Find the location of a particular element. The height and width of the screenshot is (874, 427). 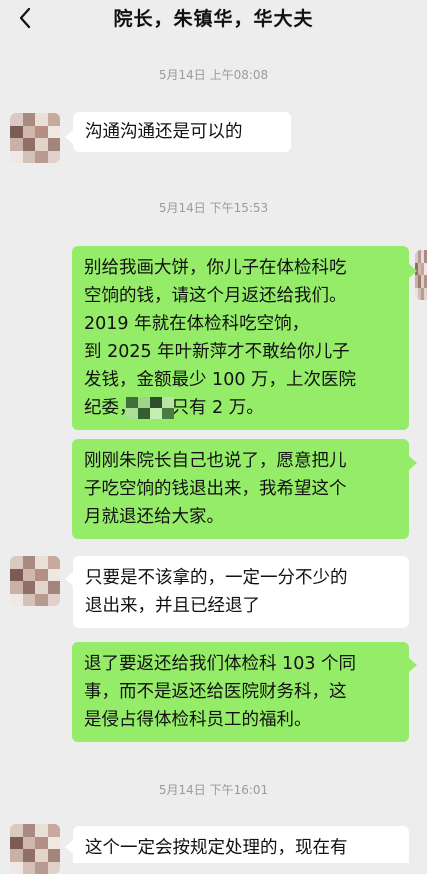

message-text: 这个一定会按规定处理的，现在有 is located at coordinates (216, 848).